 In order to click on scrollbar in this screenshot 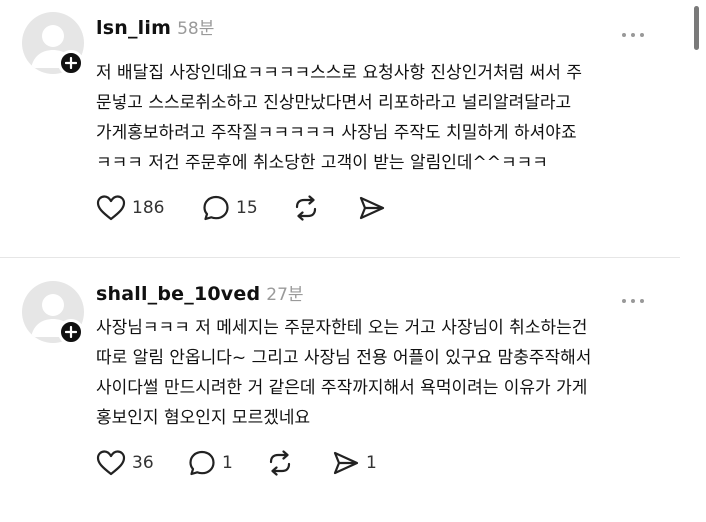, I will do `click(696, 28)`.